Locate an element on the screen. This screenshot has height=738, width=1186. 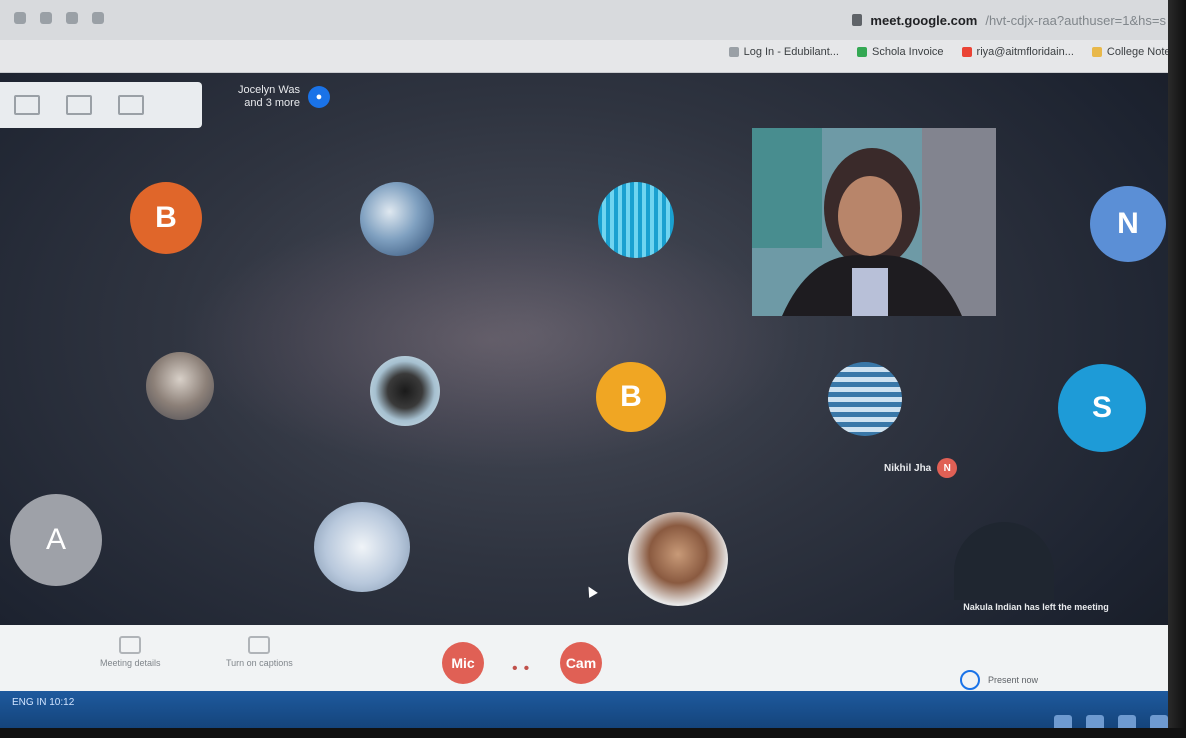
participant-name-tag: Nikhil Jha N is located at coordinates (921, 468).